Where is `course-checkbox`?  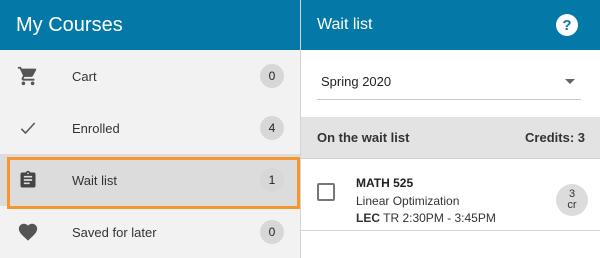 course-checkbox is located at coordinates (326, 192).